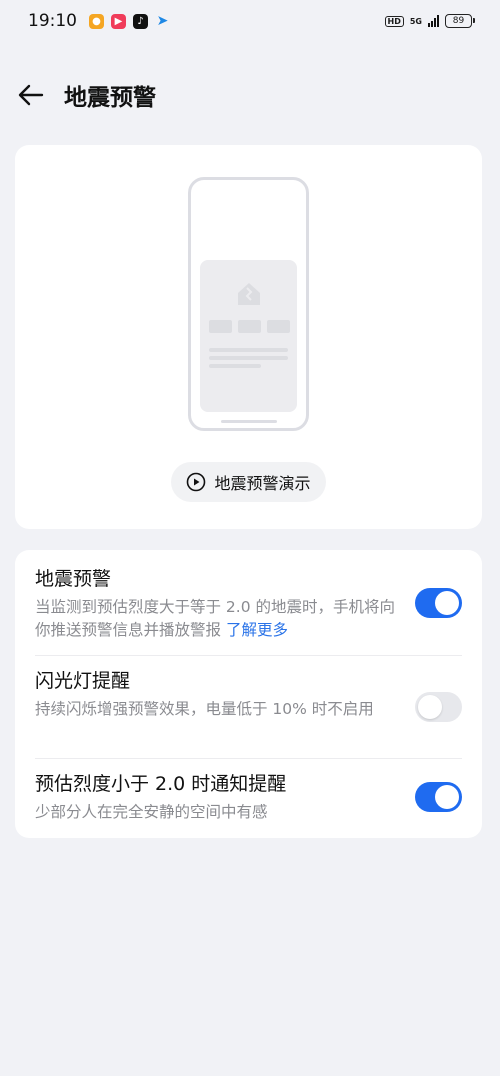 The height and width of the screenshot is (1076, 500). What do you see at coordinates (249, 421) in the screenshot?
I see `home-indicator` at bounding box center [249, 421].